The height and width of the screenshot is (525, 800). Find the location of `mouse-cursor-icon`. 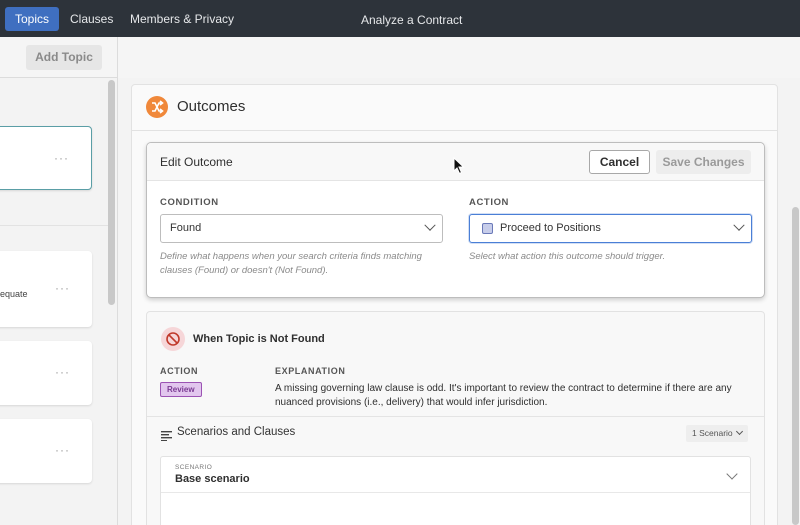

mouse-cursor-icon is located at coordinates (459, 165).